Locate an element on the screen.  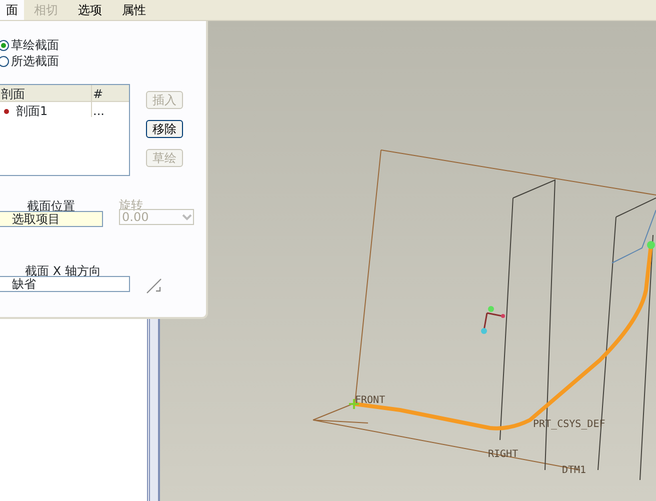
datum-label: FRONT is located at coordinates (370, 400).